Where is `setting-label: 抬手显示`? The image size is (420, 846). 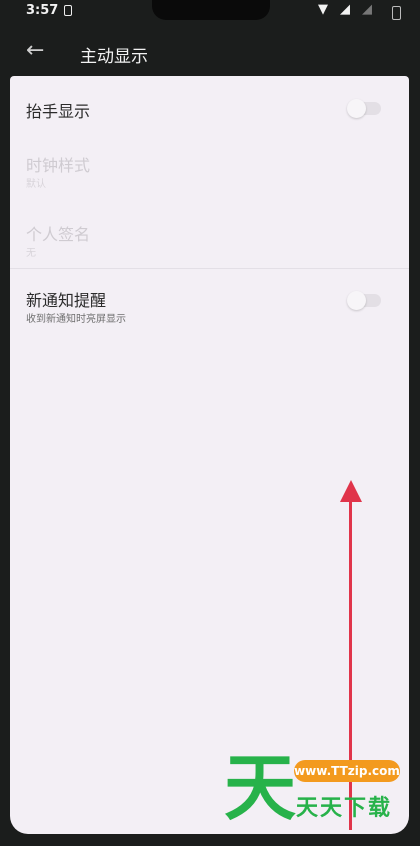 setting-label: 抬手显示 is located at coordinates (58, 111).